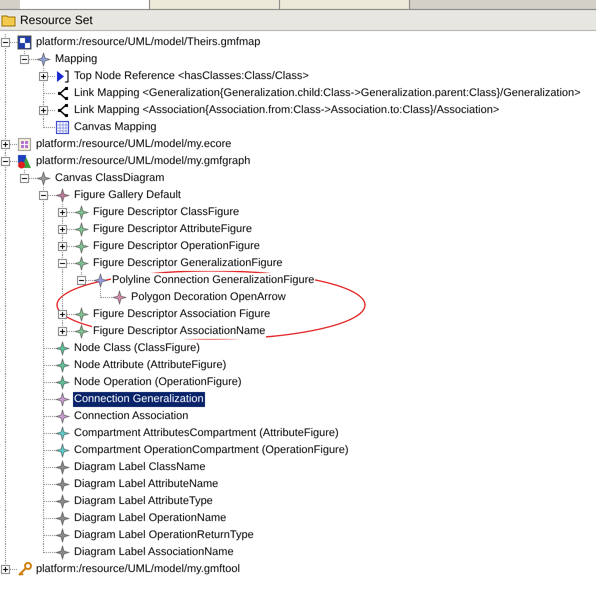 The height and width of the screenshot is (593, 596). I want to click on tree-item: Figure Descriptor Association Figure, so click(182, 314).